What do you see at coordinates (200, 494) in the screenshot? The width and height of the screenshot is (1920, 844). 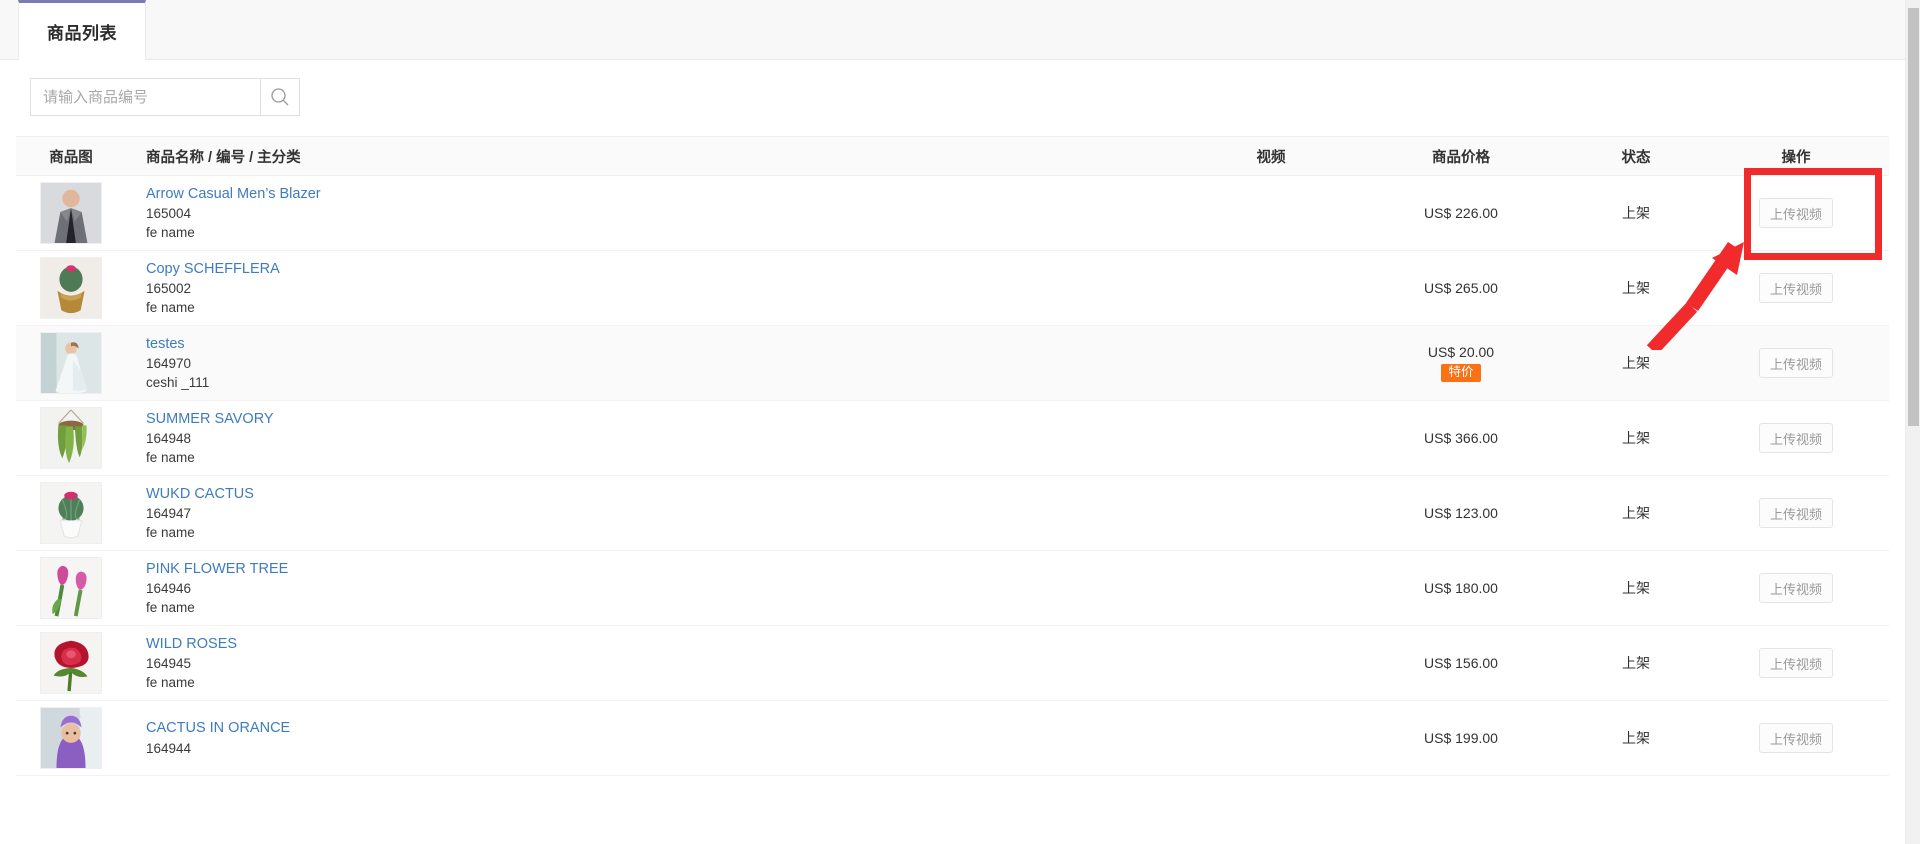 I see `product-name-link: WUKD CACTUS` at bounding box center [200, 494].